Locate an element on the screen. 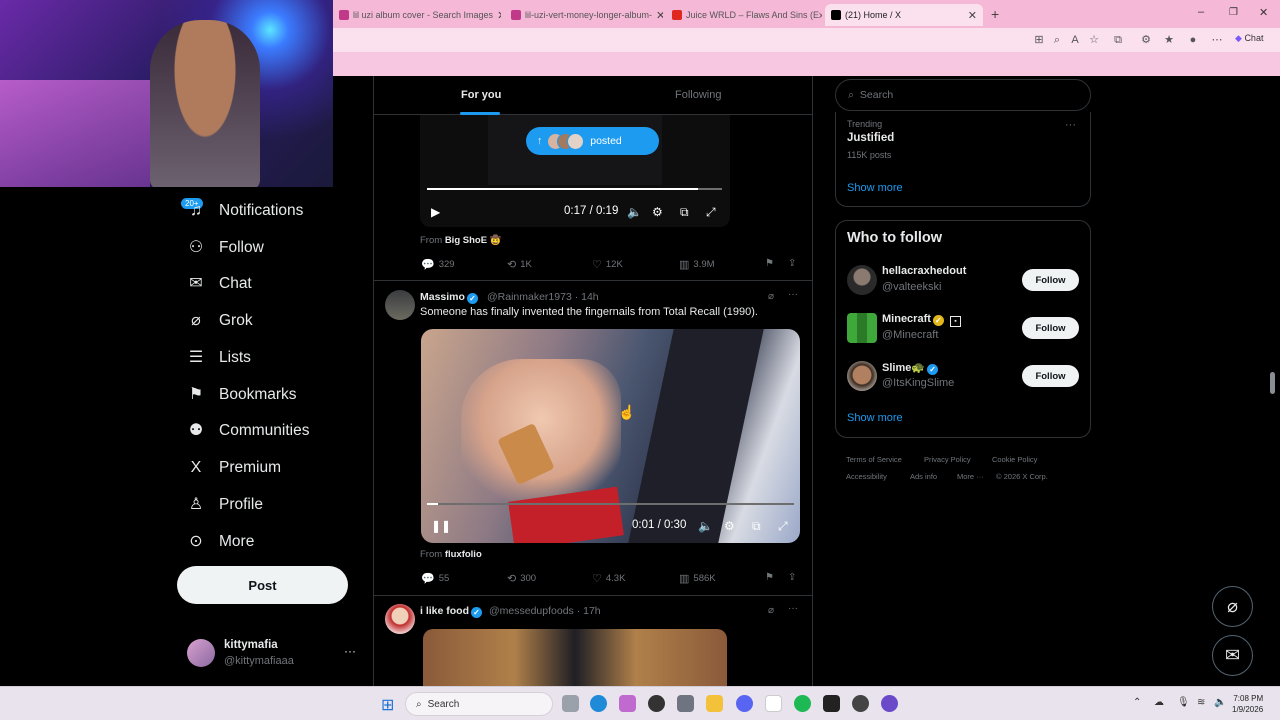 This screenshot has height=720, width=1280. reply-button: 💬 329 is located at coordinates (438, 264).